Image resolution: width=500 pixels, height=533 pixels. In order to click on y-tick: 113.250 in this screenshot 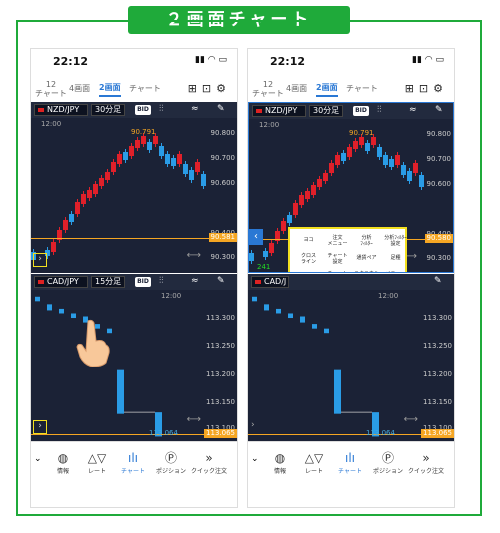, I will do `click(220, 346)`.